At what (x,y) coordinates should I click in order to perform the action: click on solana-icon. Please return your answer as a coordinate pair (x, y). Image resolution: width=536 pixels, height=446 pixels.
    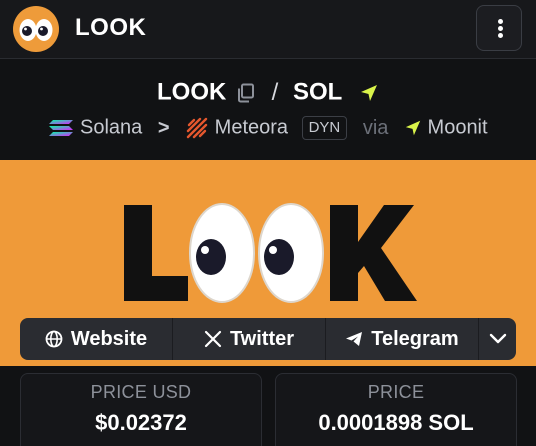
    Looking at the image, I should click on (61, 128).